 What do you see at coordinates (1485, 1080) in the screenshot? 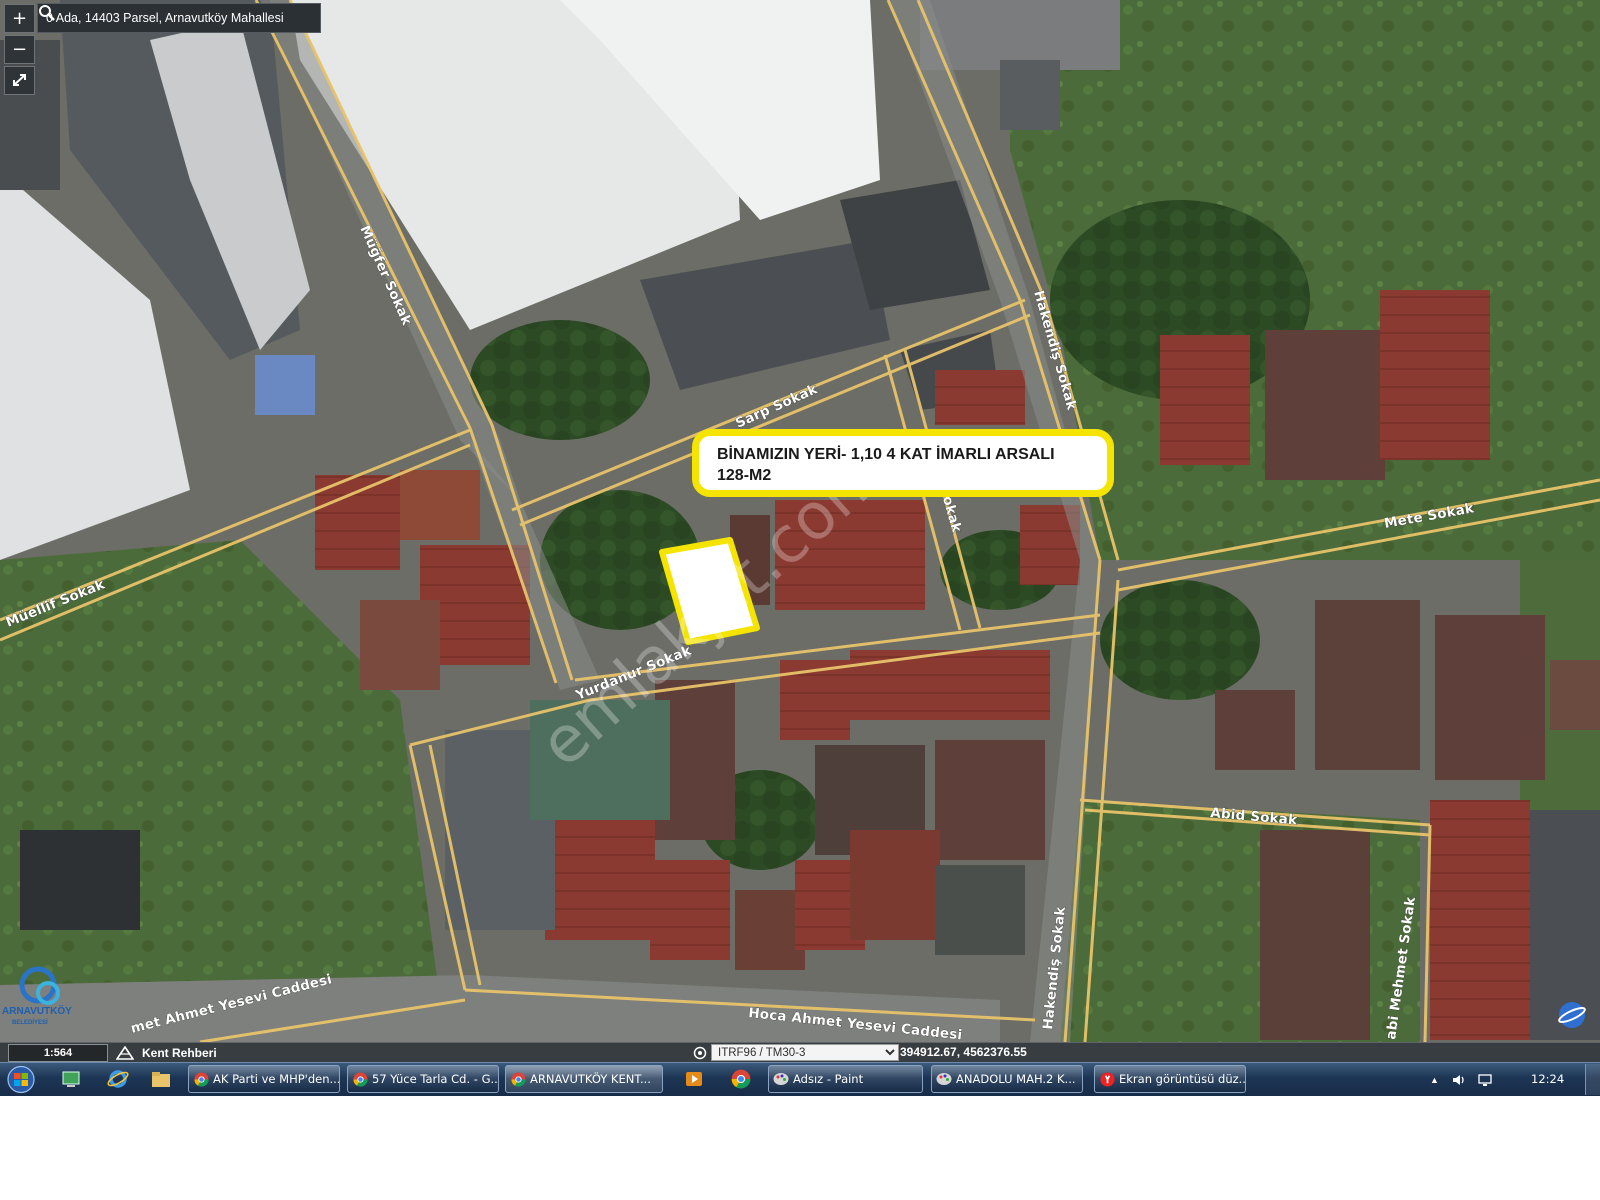
I see `network-icon` at bounding box center [1485, 1080].